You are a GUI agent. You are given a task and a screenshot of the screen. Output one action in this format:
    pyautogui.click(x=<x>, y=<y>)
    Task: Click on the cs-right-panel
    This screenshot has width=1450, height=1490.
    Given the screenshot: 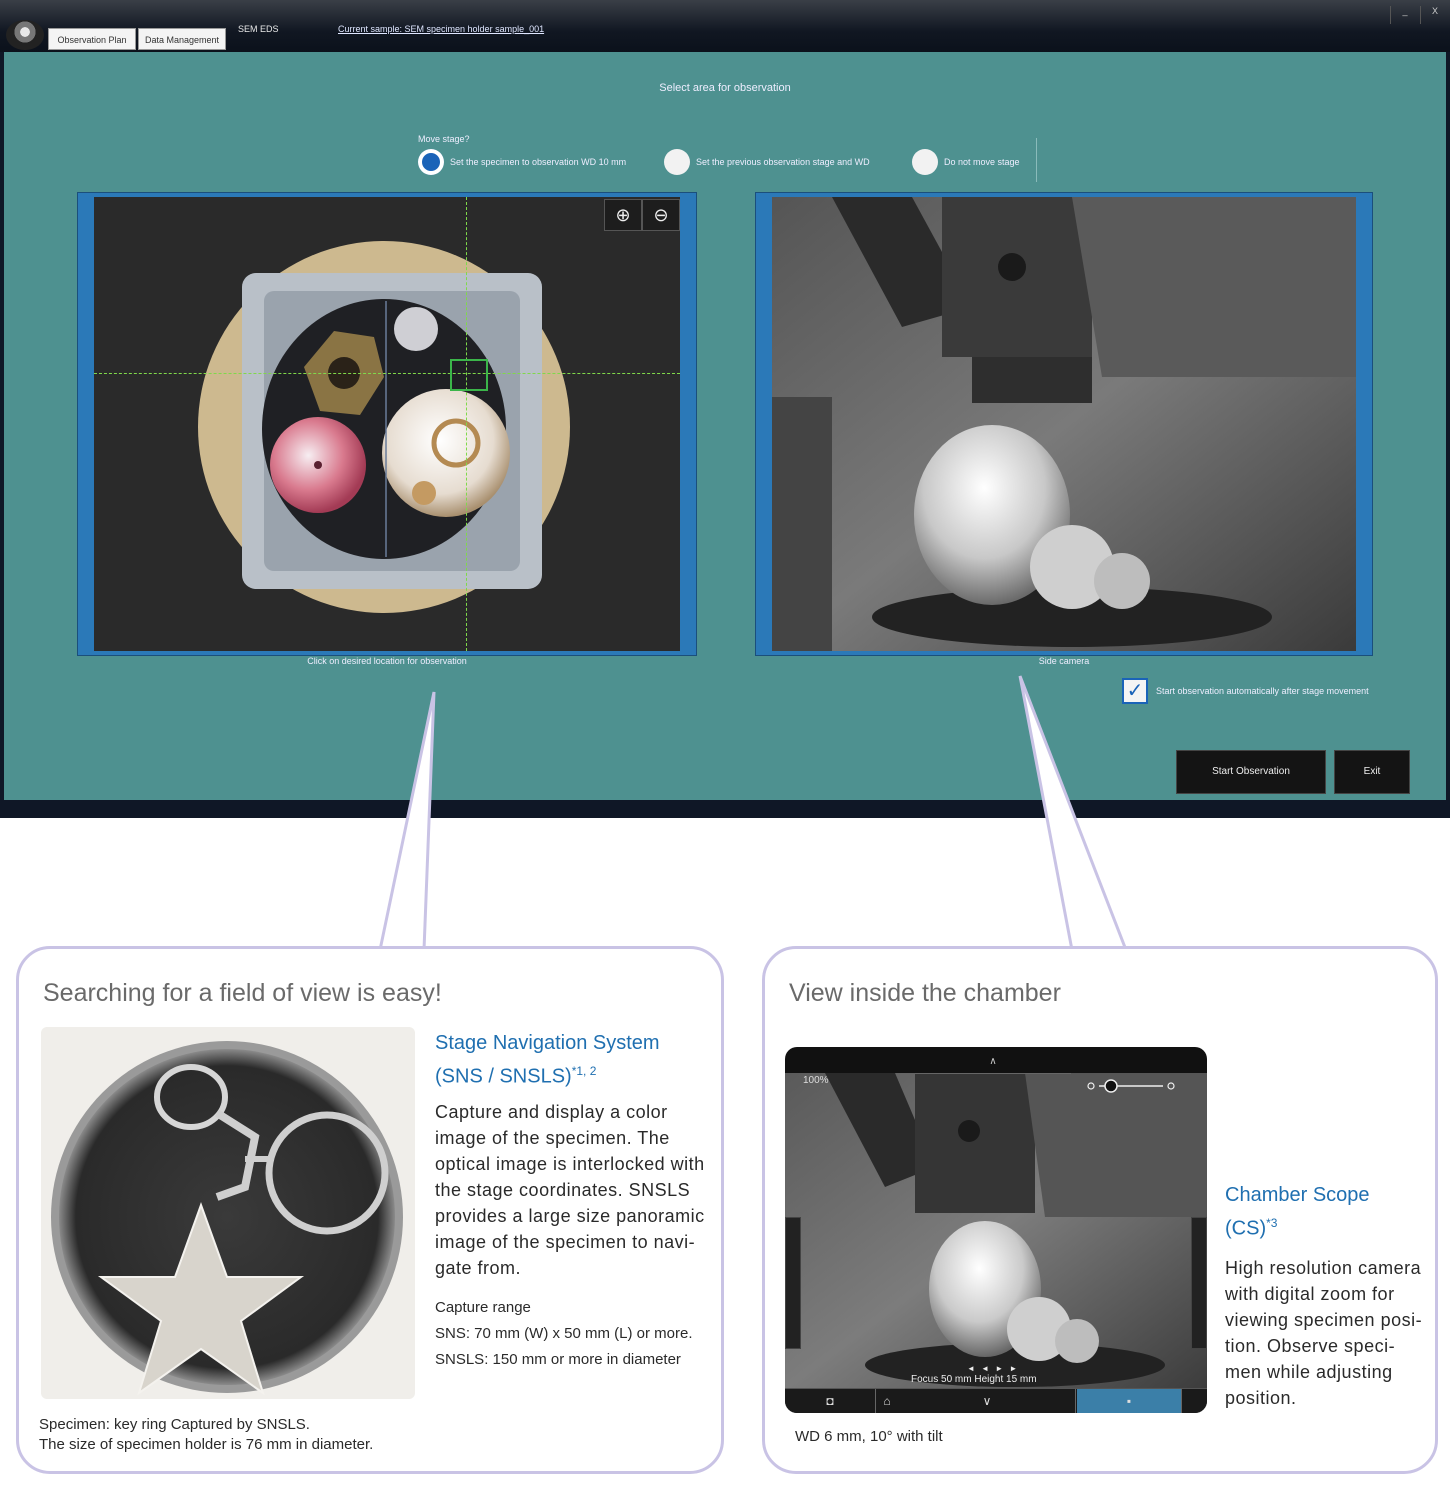 What is the action you would take?
    pyautogui.click(x=1199, y=1283)
    